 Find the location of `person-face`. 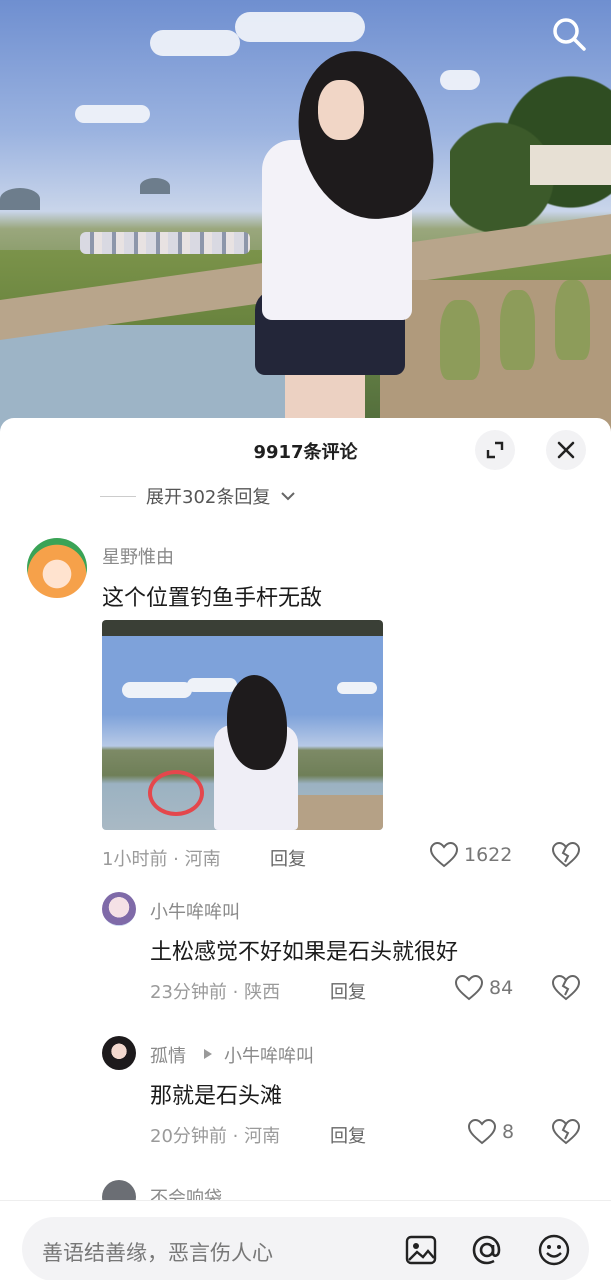

person-face is located at coordinates (341, 110).